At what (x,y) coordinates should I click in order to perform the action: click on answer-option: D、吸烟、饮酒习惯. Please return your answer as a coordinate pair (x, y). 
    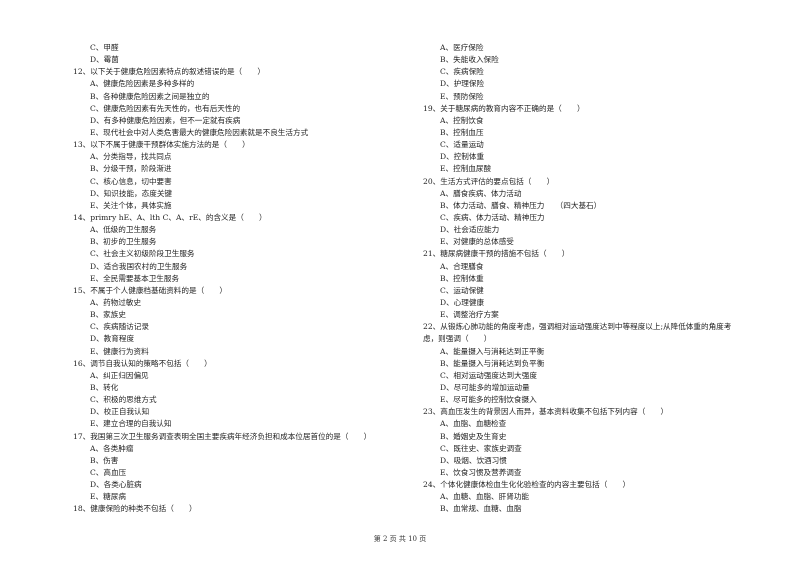
    Looking at the image, I should click on (473, 460).